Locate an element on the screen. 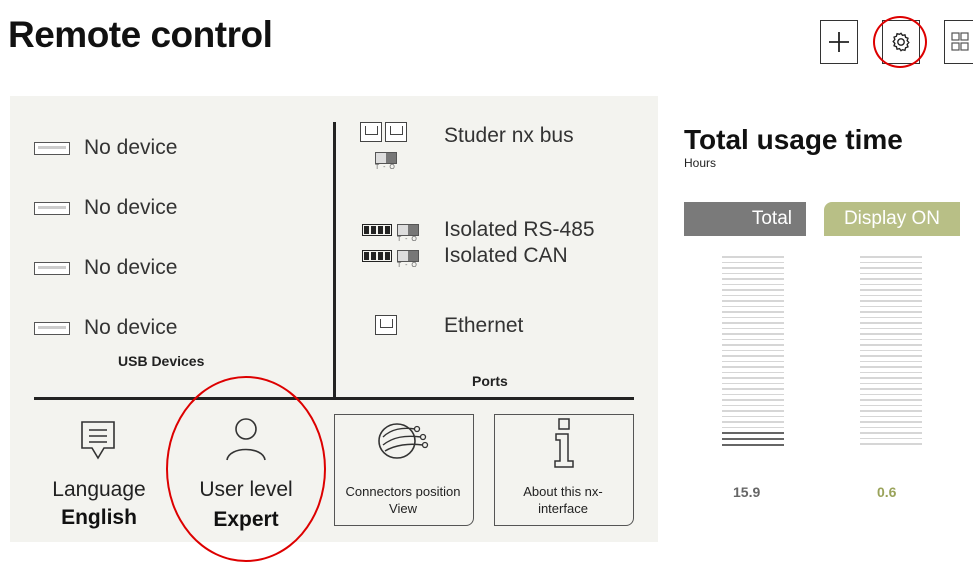 The width and height of the screenshot is (973, 562). can-connectors: T - O is located at coordinates (390, 259).